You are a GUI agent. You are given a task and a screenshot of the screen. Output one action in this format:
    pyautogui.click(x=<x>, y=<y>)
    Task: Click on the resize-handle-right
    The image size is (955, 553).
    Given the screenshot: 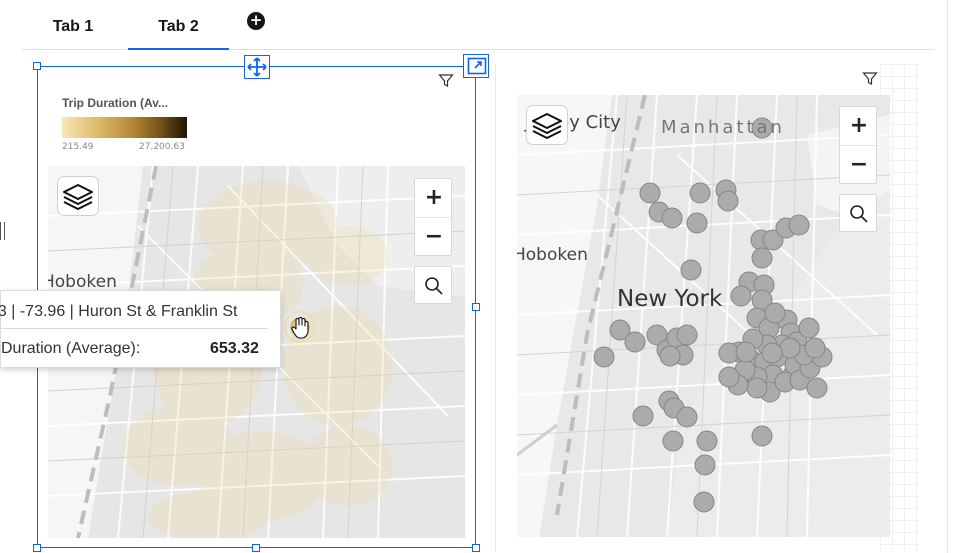 What is the action you would take?
    pyautogui.click(x=476, y=307)
    